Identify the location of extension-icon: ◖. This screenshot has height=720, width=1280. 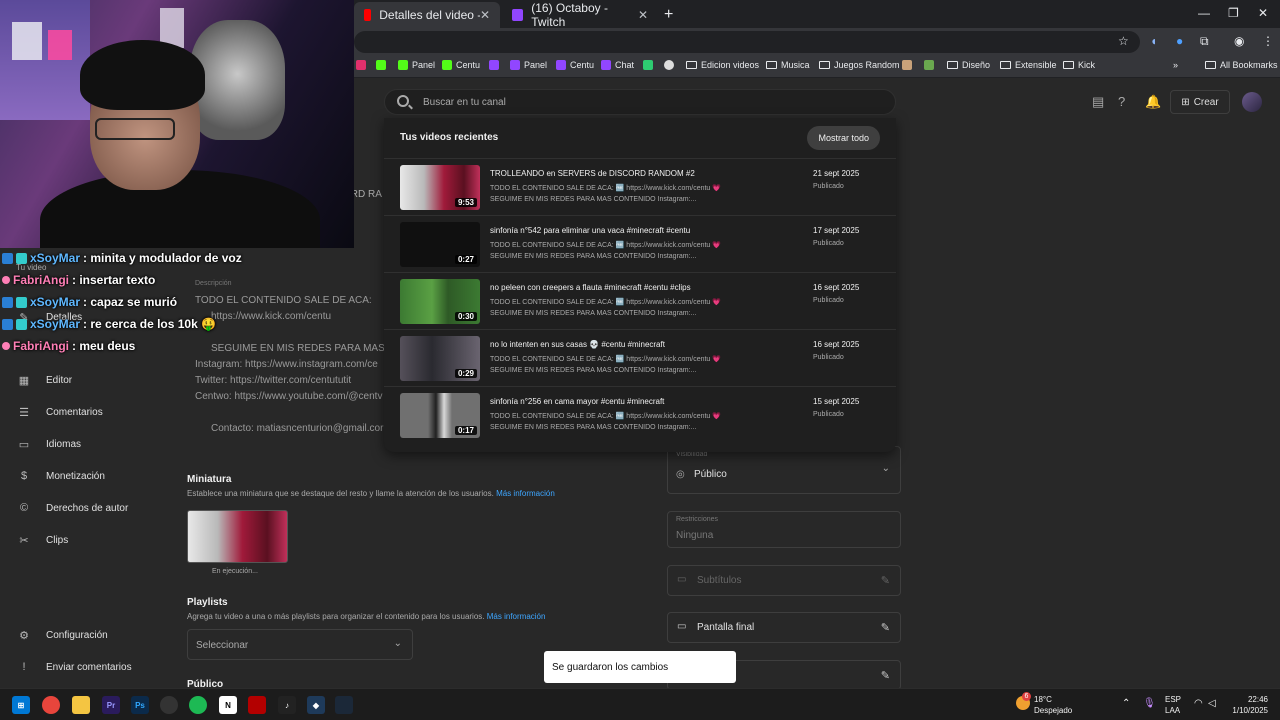
(1153, 41).